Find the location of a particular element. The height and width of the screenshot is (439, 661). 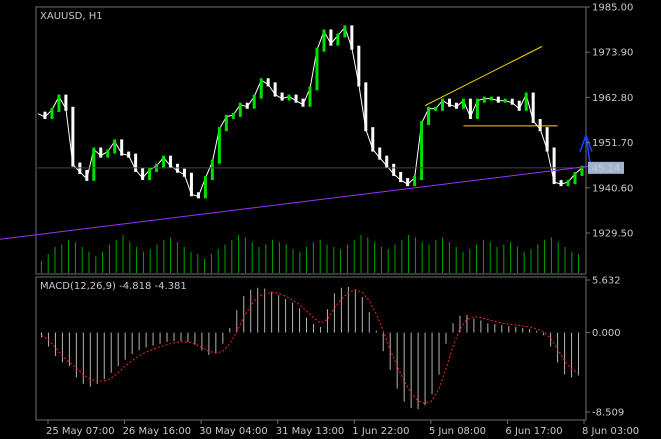

x-tick-label: 8 Jun 03:00 is located at coordinates (610, 431).